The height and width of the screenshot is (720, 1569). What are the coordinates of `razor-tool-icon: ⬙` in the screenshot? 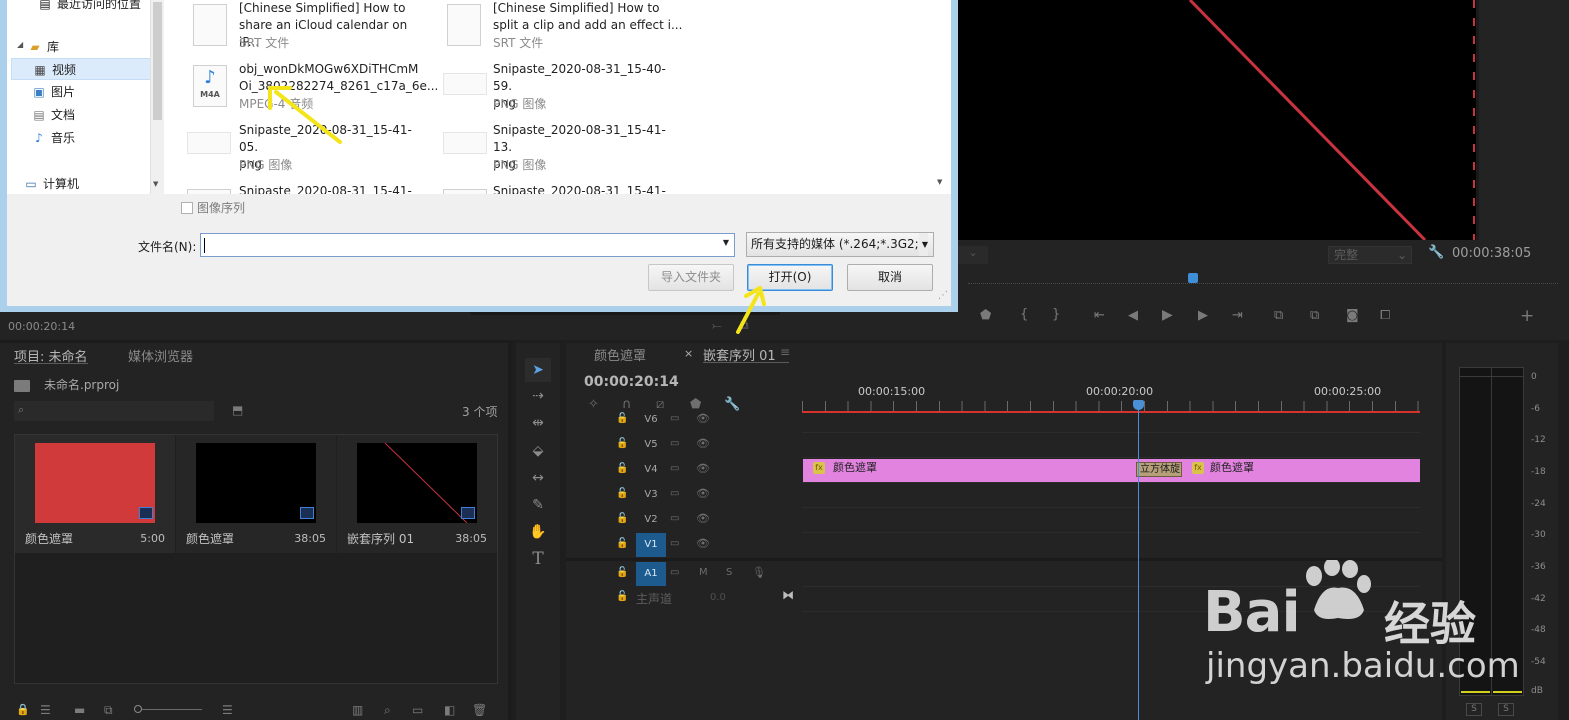 It's located at (538, 451).